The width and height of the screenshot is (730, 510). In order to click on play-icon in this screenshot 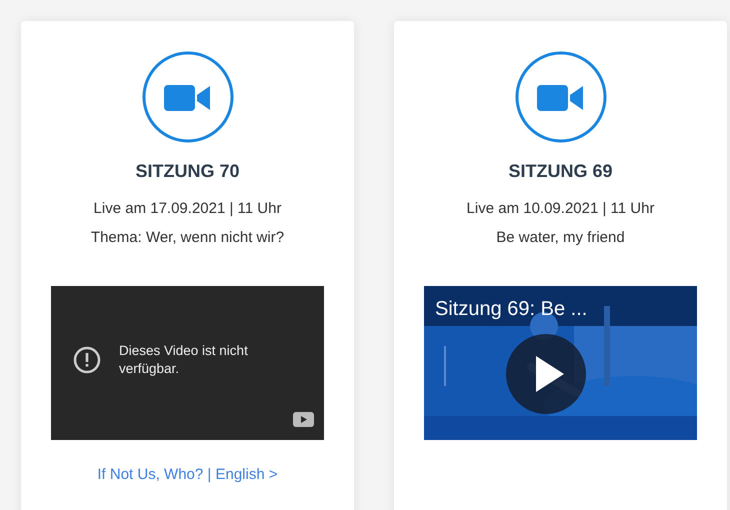, I will do `click(546, 374)`.